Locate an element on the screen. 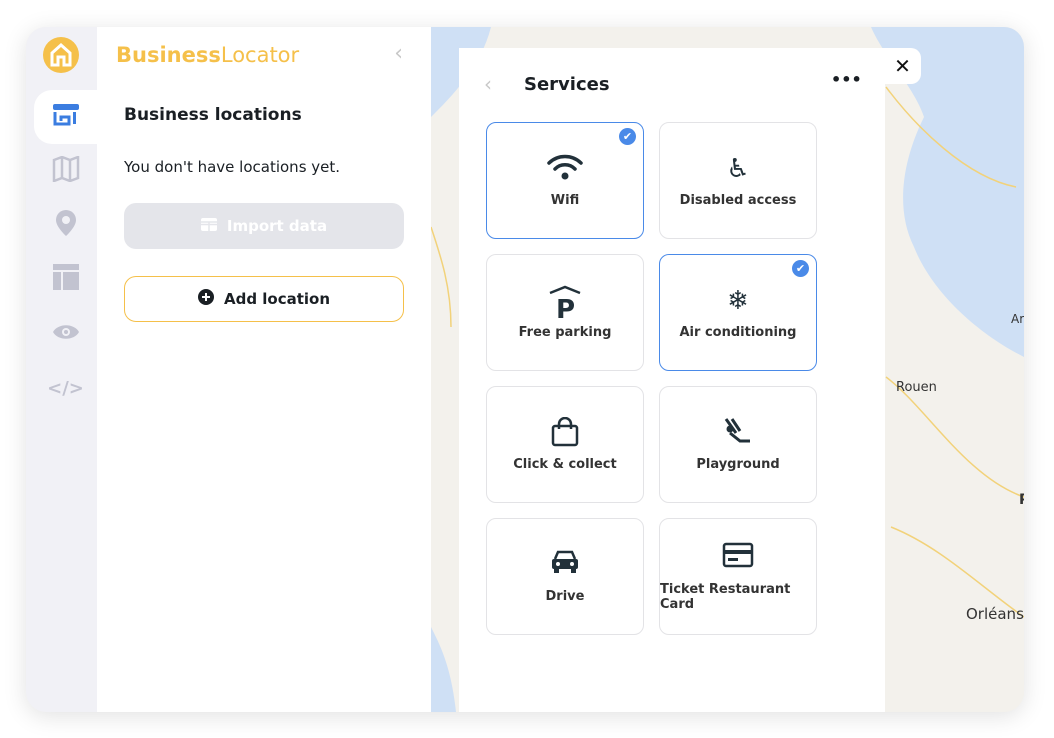 The image size is (1054, 738). more-options-button: ••• is located at coordinates (846, 79).